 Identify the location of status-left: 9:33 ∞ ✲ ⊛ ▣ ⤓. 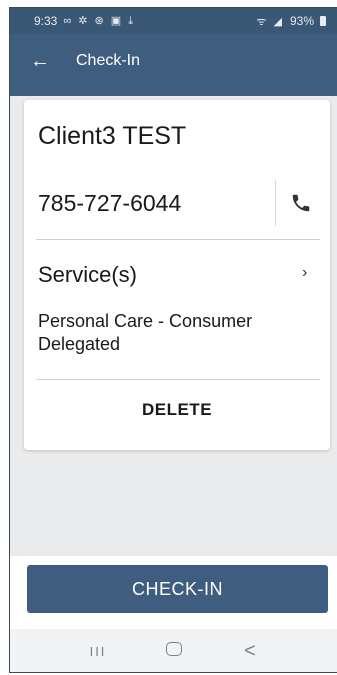
(84, 21).